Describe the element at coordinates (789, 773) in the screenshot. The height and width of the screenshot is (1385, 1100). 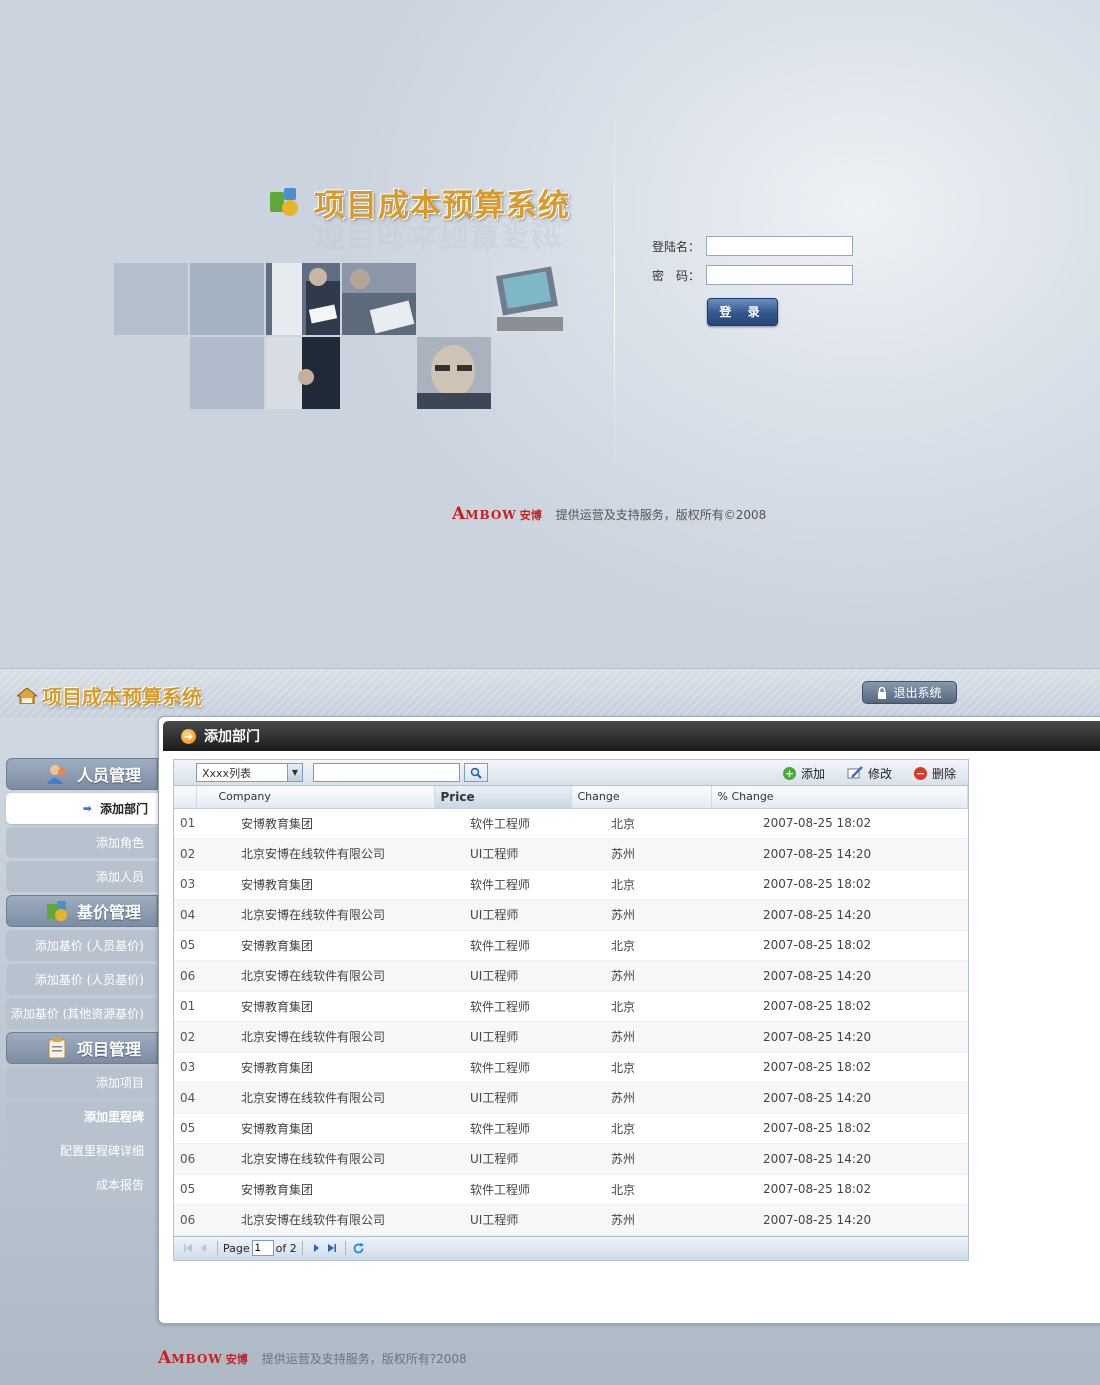
I see `plus-icon: +` at that location.